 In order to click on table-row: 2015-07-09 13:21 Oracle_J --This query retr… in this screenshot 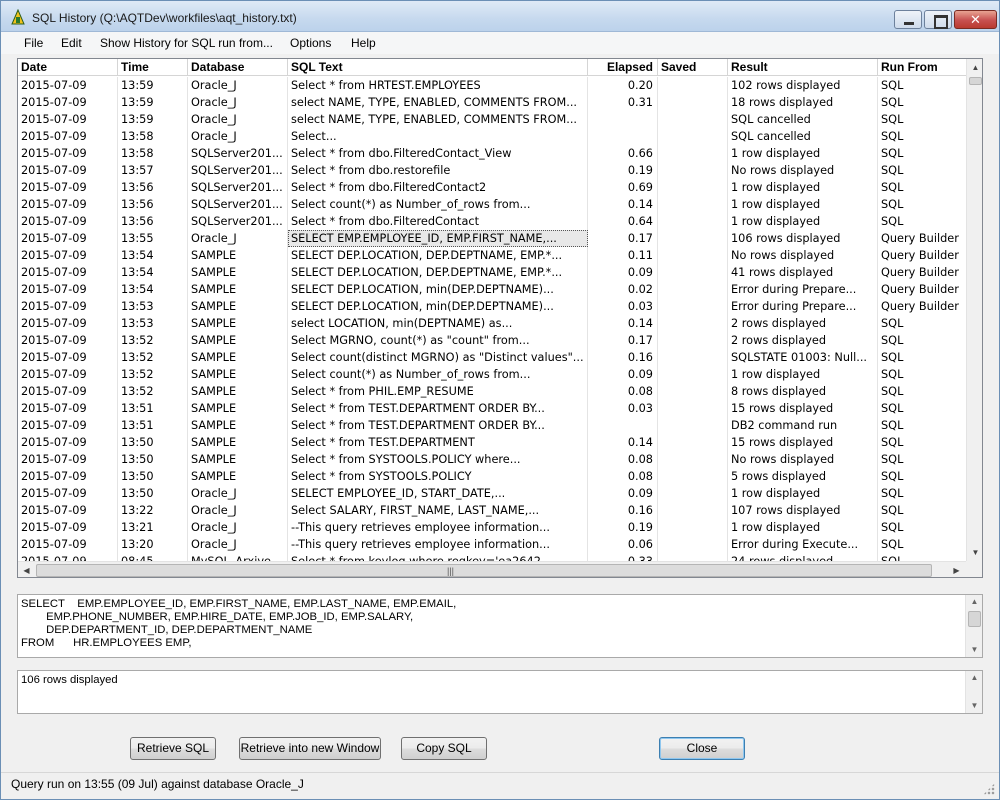, I will do `click(492, 527)`.